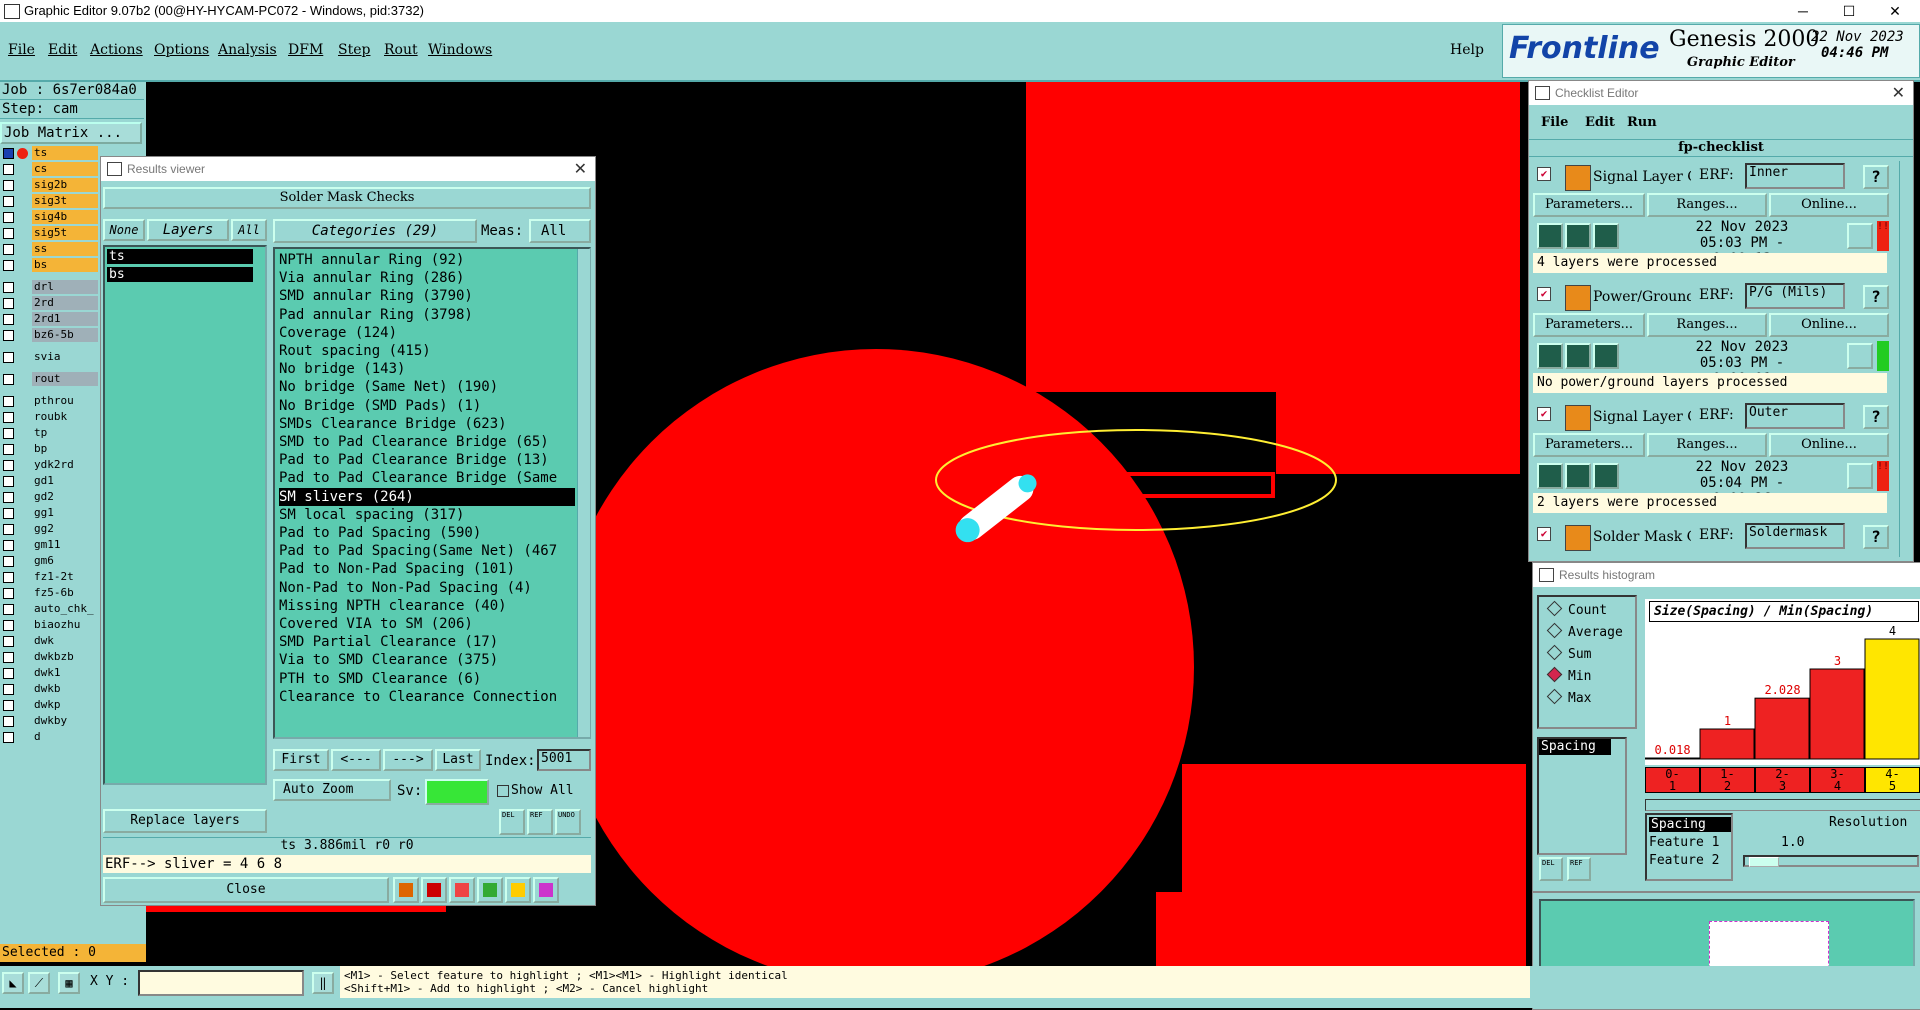 The height and width of the screenshot is (1010, 1920). Describe the element at coordinates (65, 513) in the screenshot. I see `layer-name: gg1` at that location.